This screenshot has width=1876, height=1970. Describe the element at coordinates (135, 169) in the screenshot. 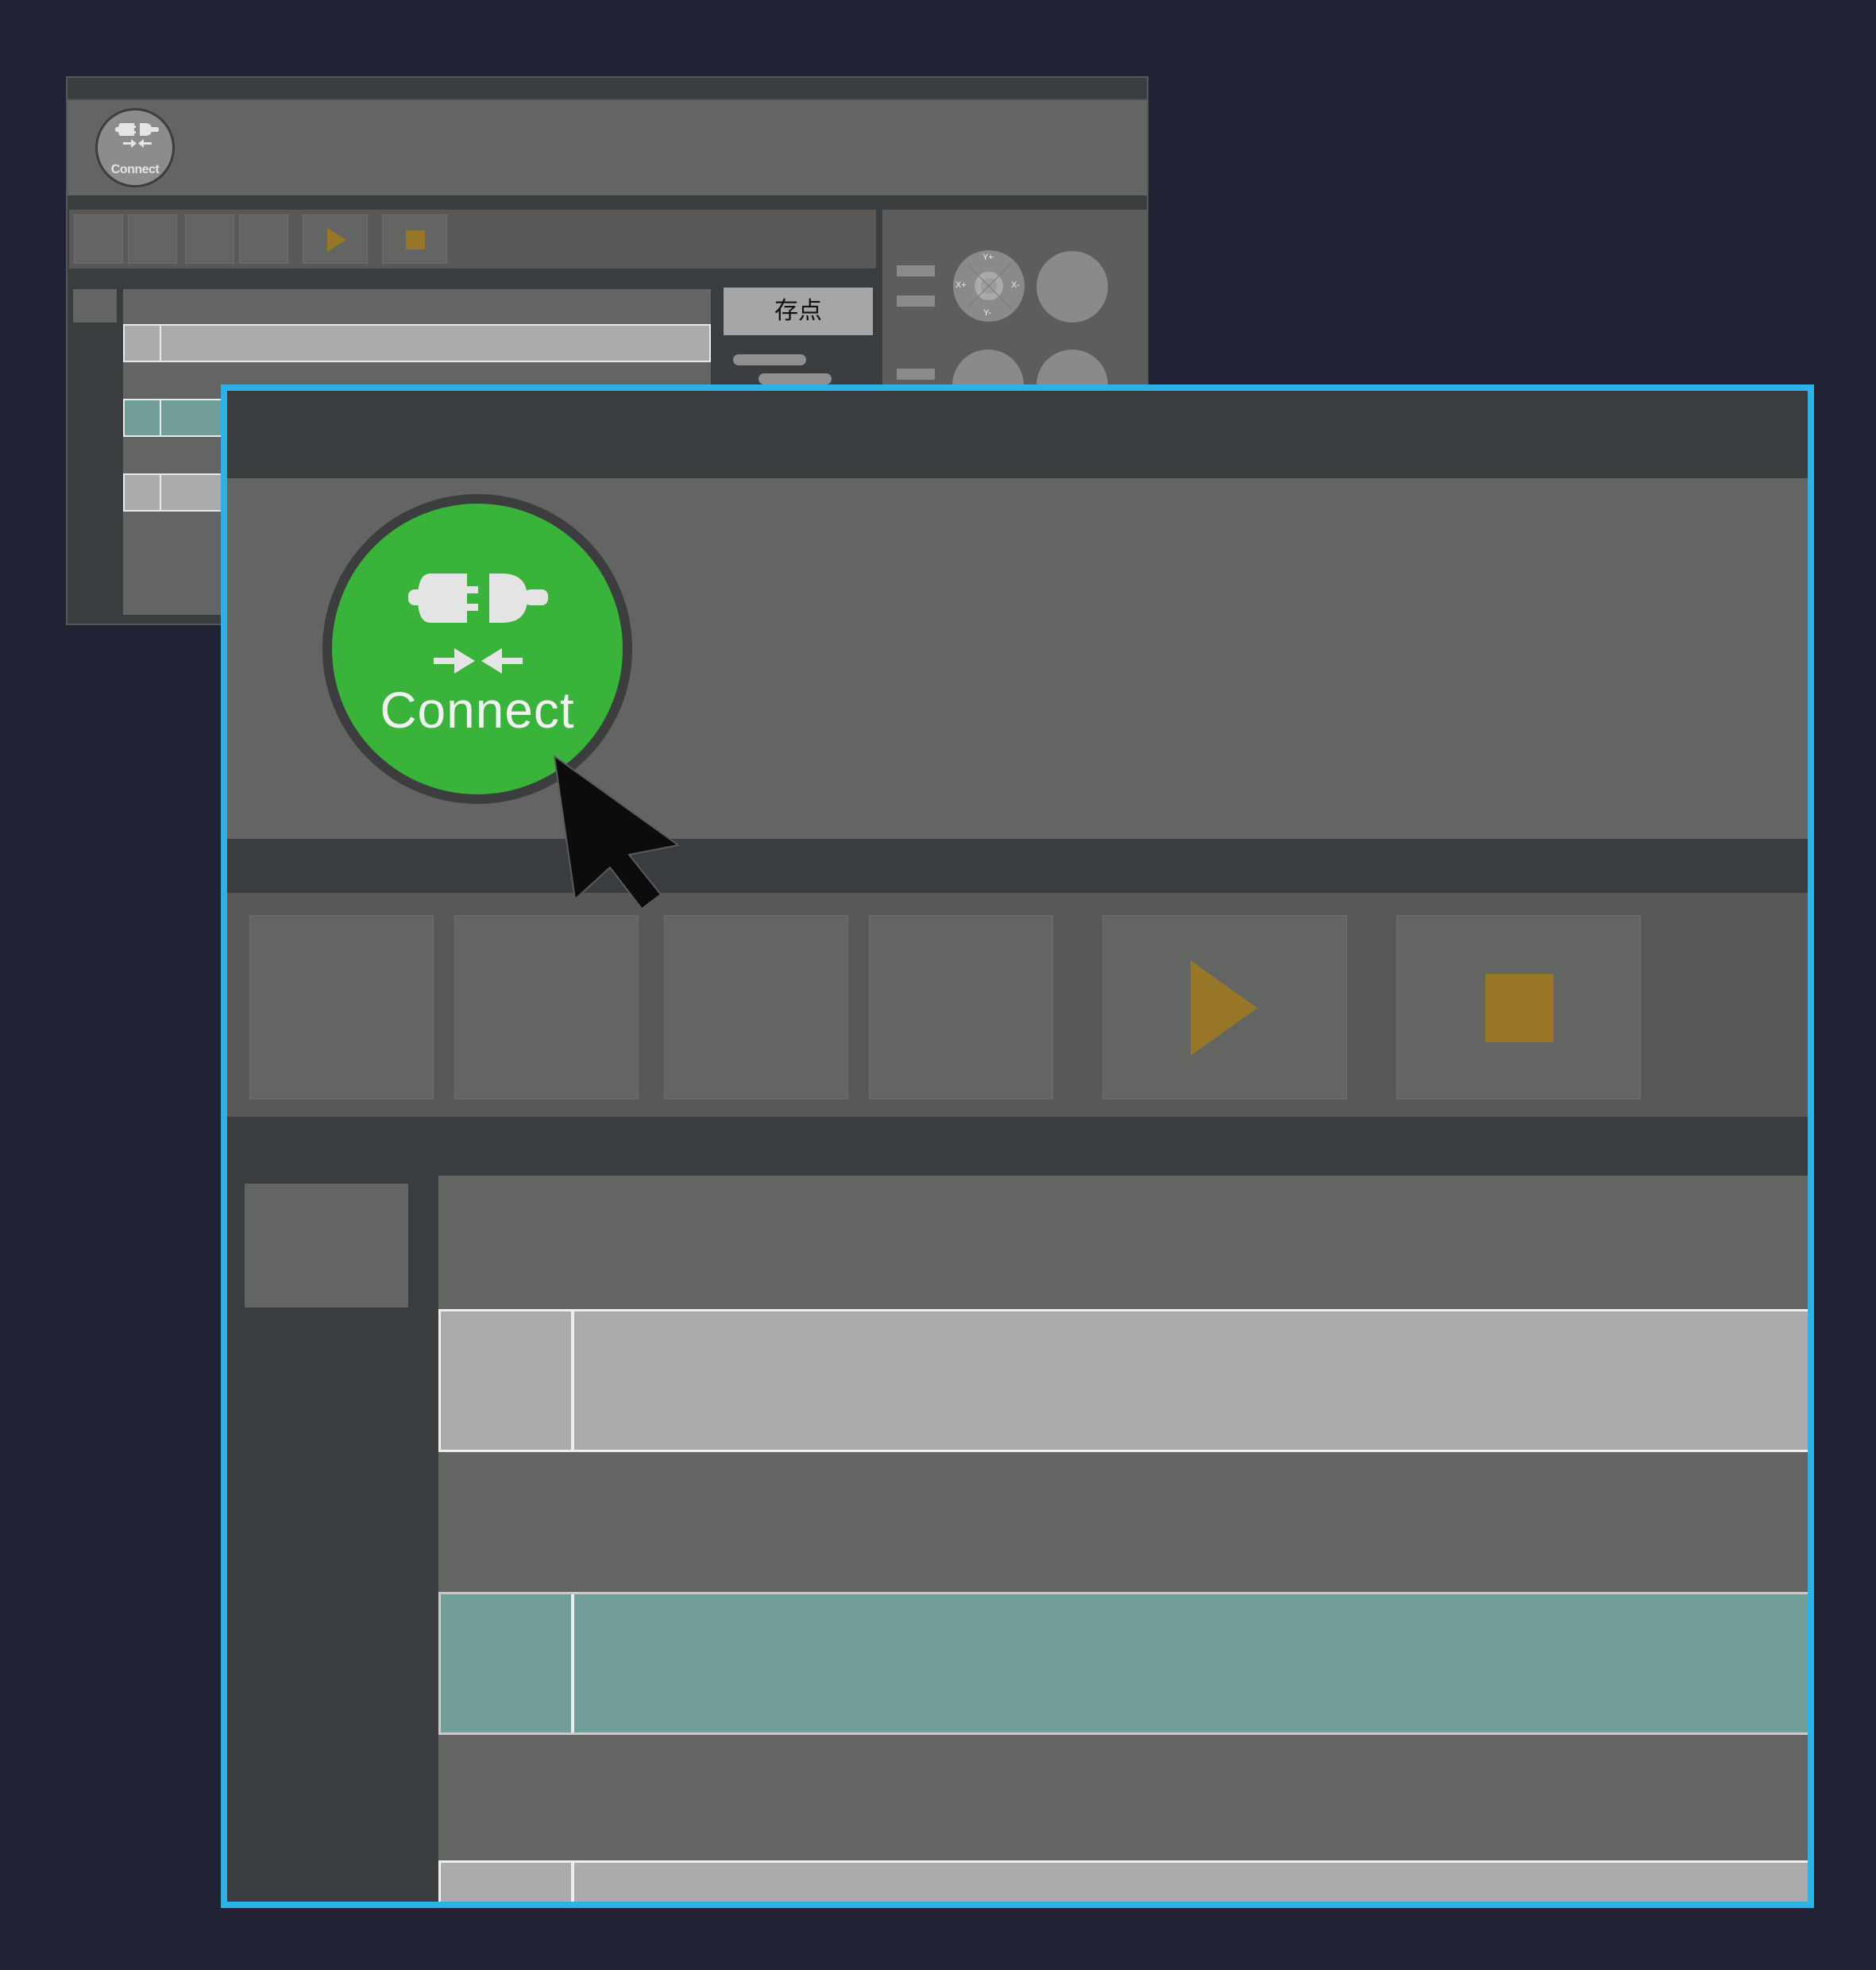

I see `bg-connect-label: Connect` at that location.